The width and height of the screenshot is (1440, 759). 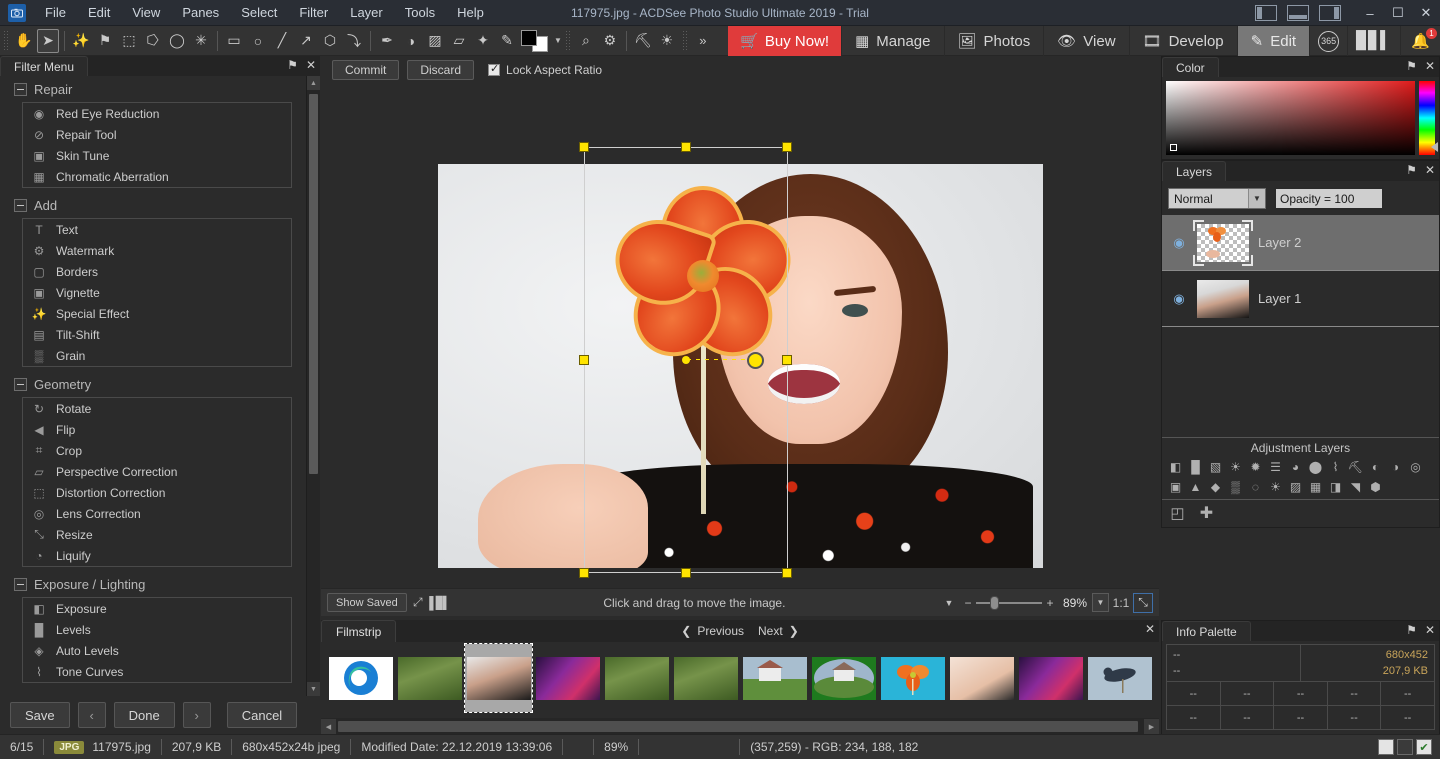 What do you see at coordinates (968, 603) in the screenshot?
I see `zoom-out-button: −` at bounding box center [968, 603].